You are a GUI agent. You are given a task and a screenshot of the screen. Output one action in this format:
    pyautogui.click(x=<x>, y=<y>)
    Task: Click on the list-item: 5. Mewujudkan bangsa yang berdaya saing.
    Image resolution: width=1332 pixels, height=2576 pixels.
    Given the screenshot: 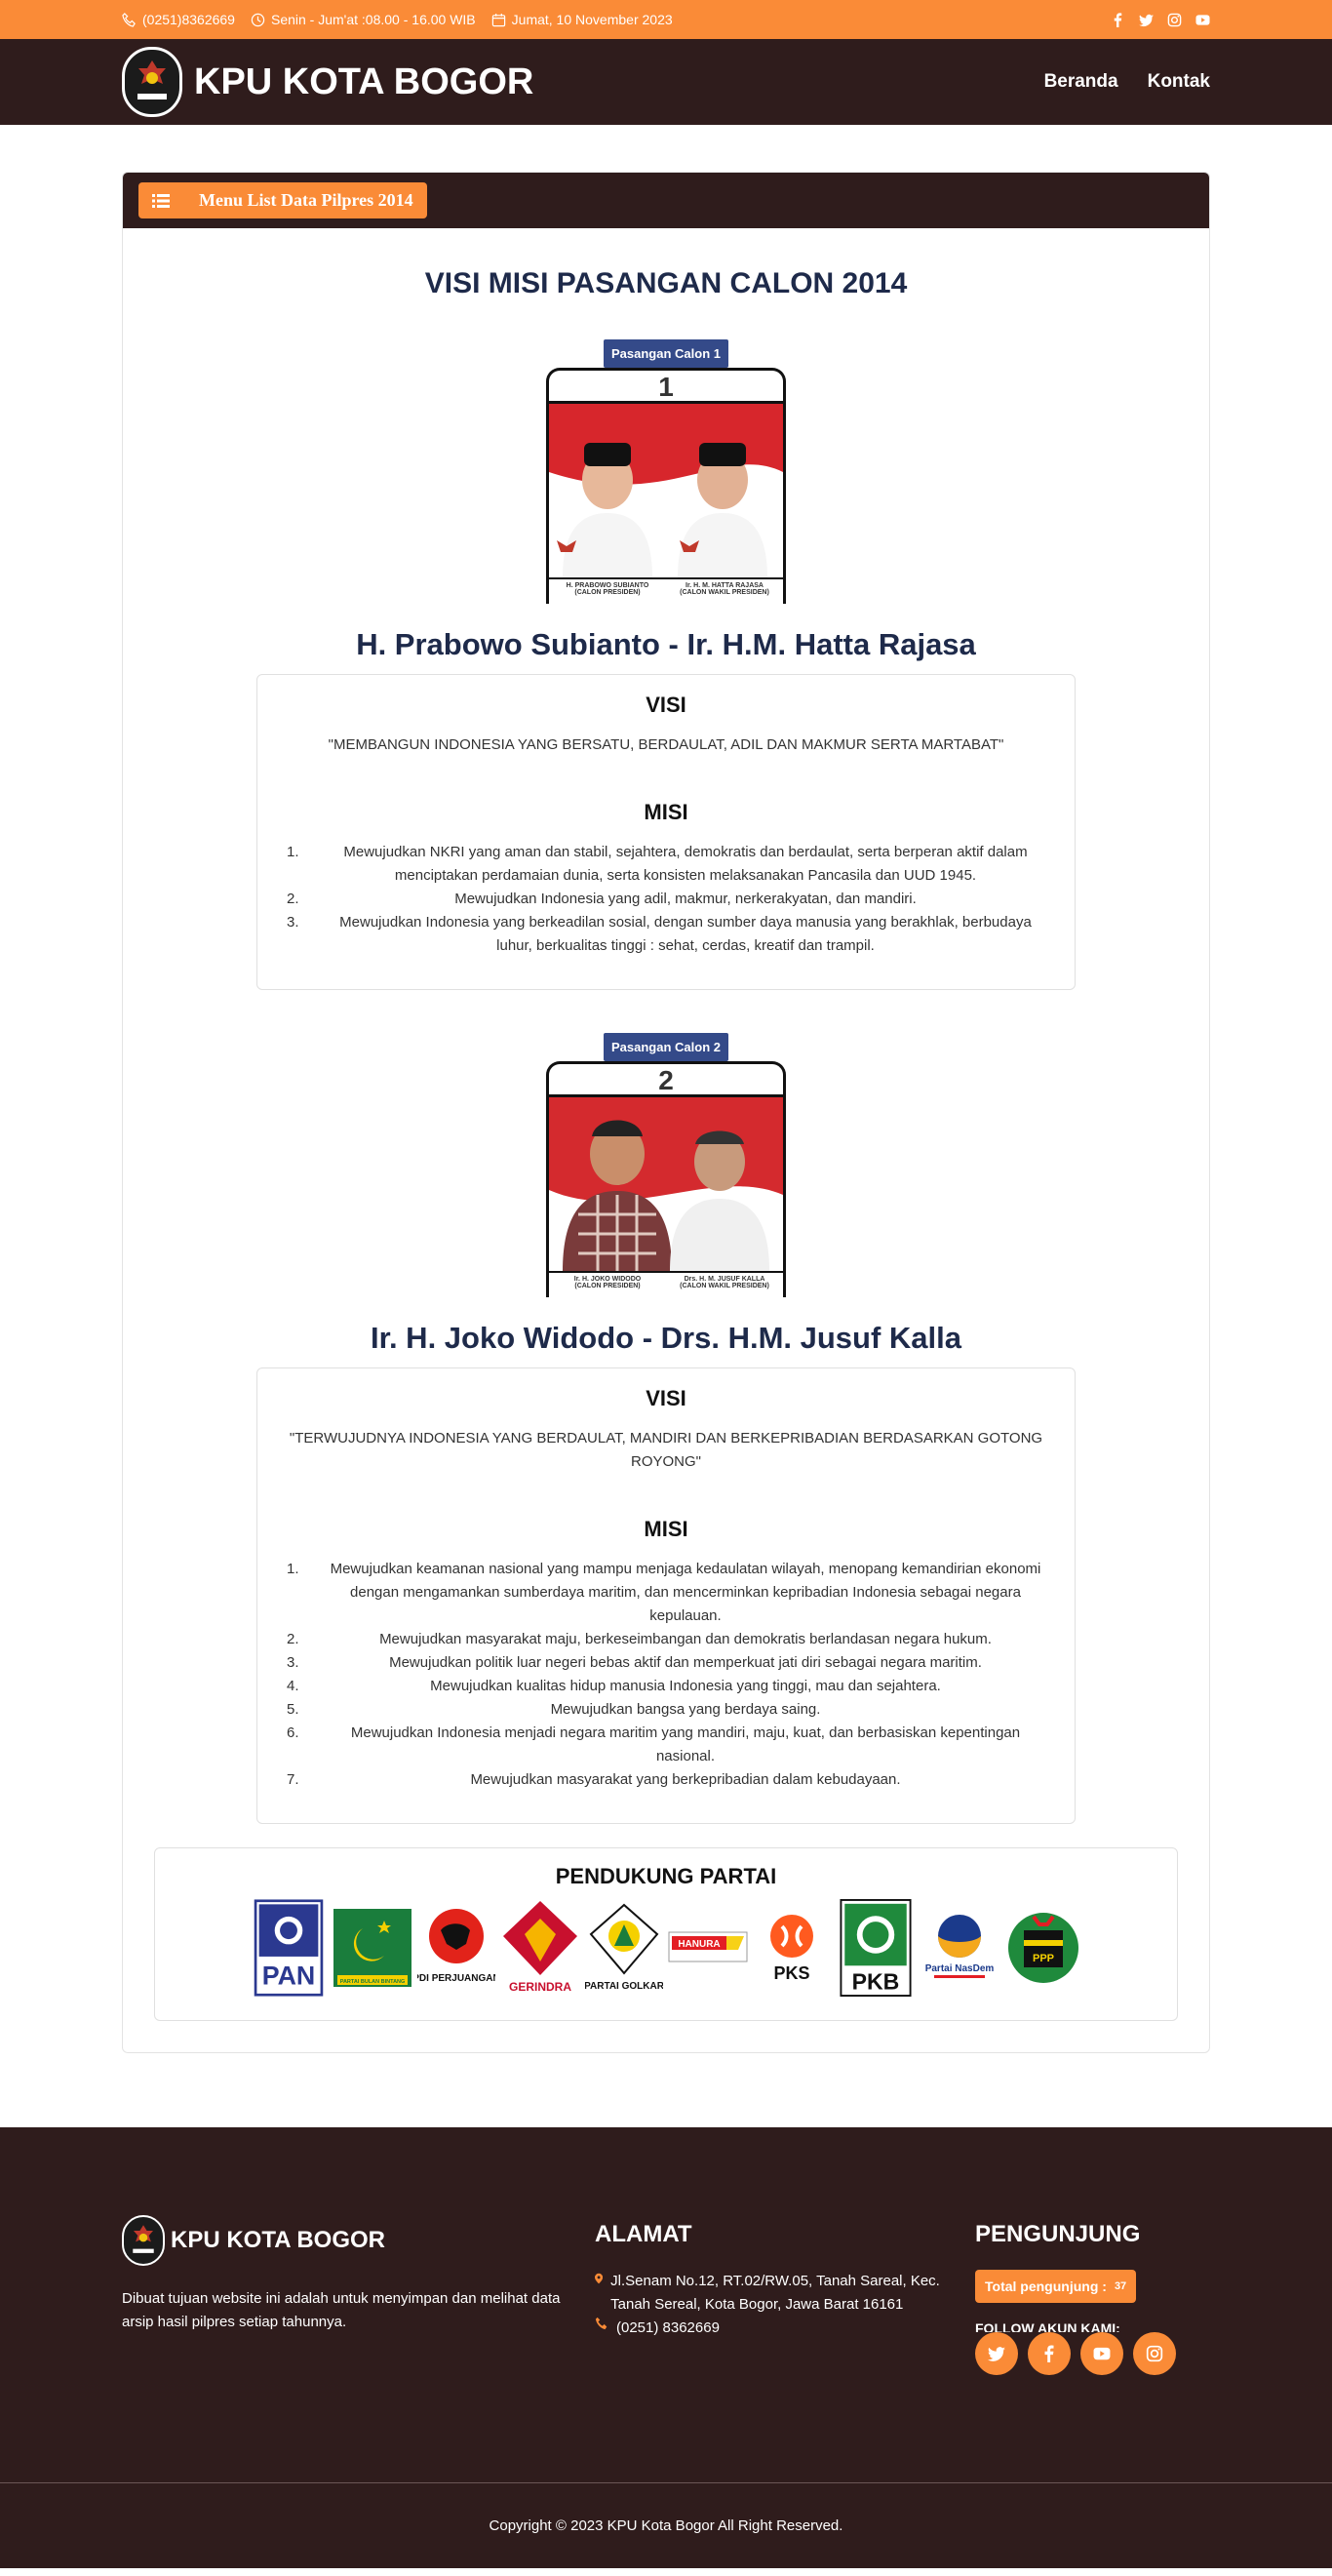 What is the action you would take?
    pyautogui.click(x=554, y=1709)
    